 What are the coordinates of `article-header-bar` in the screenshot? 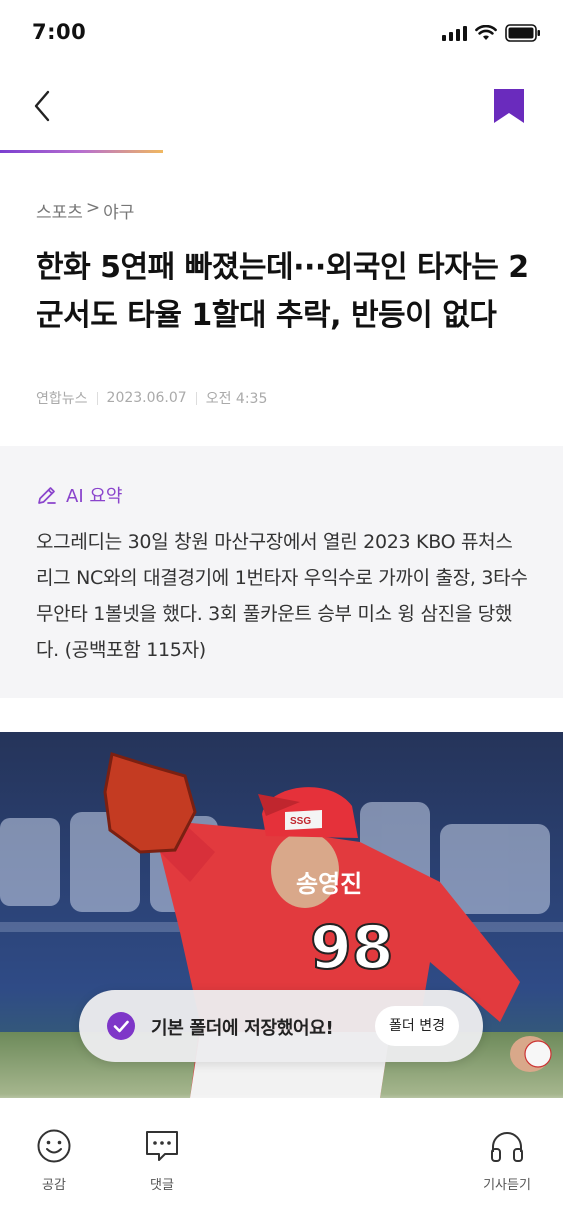 It's located at (281, 109).